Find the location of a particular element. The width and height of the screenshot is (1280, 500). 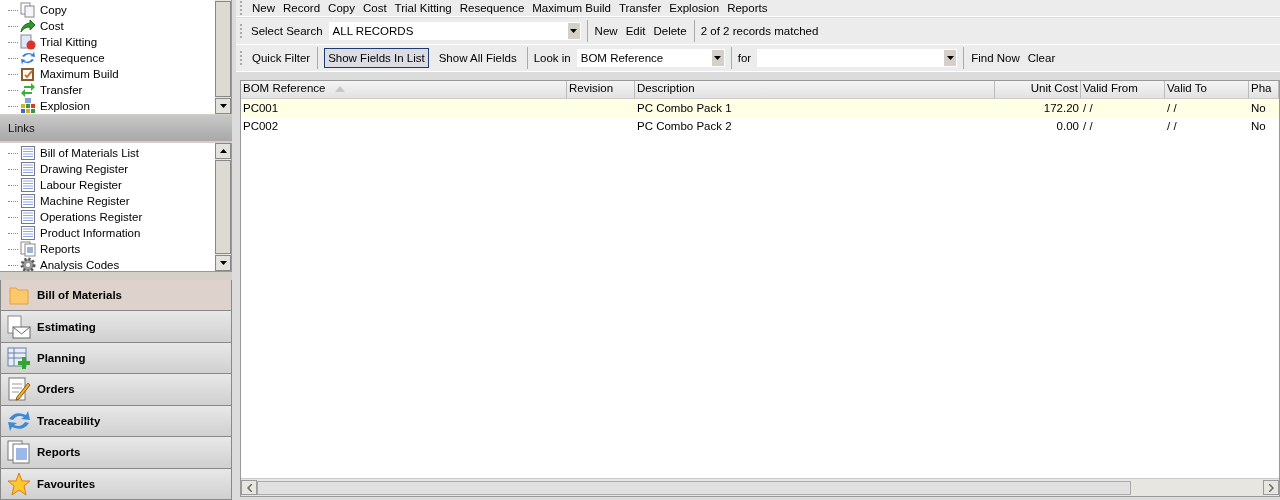

search-dropdown: ALL RECORDS is located at coordinates (454, 31).